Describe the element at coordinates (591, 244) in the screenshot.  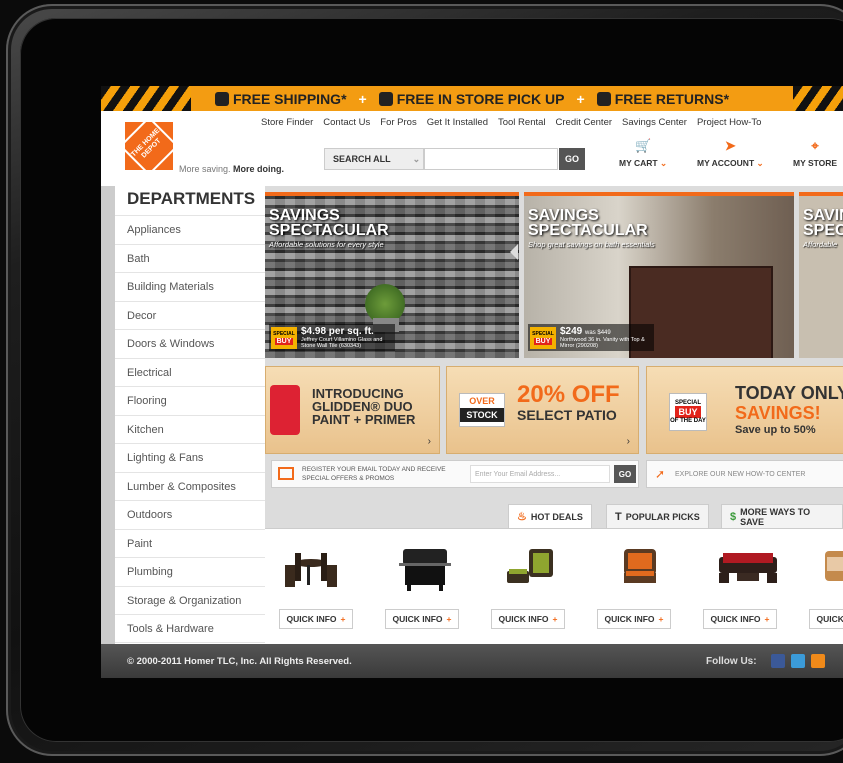
I see `banner-subtitle: Shop great savings on bath essentials` at that location.